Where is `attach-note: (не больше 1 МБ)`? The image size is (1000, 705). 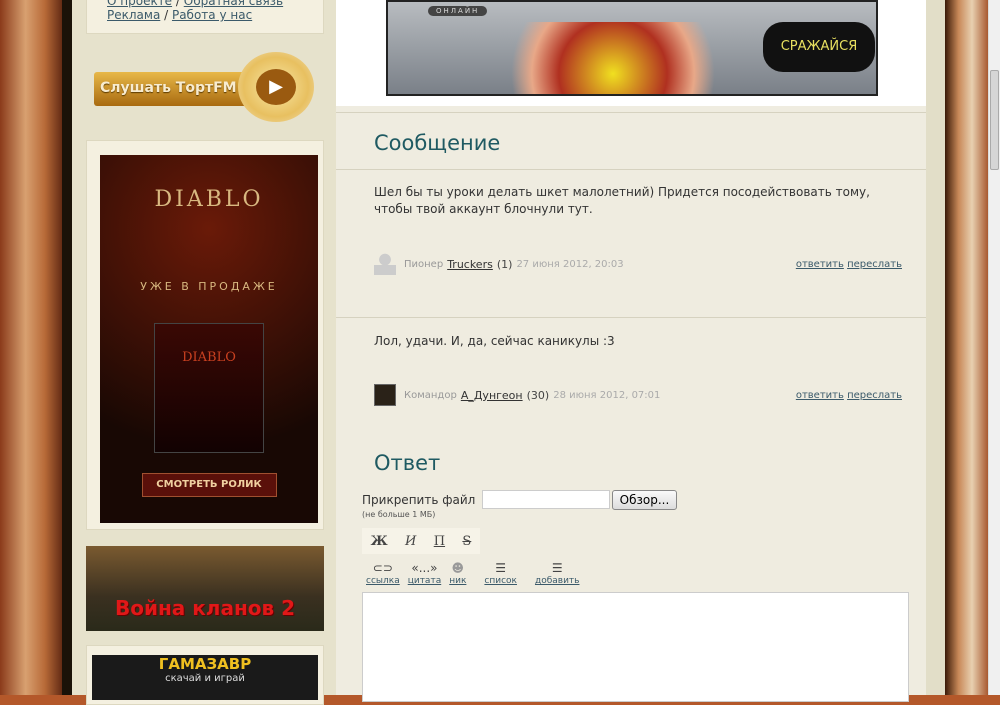 attach-note: (не больше 1 МБ) is located at coordinates (399, 514).